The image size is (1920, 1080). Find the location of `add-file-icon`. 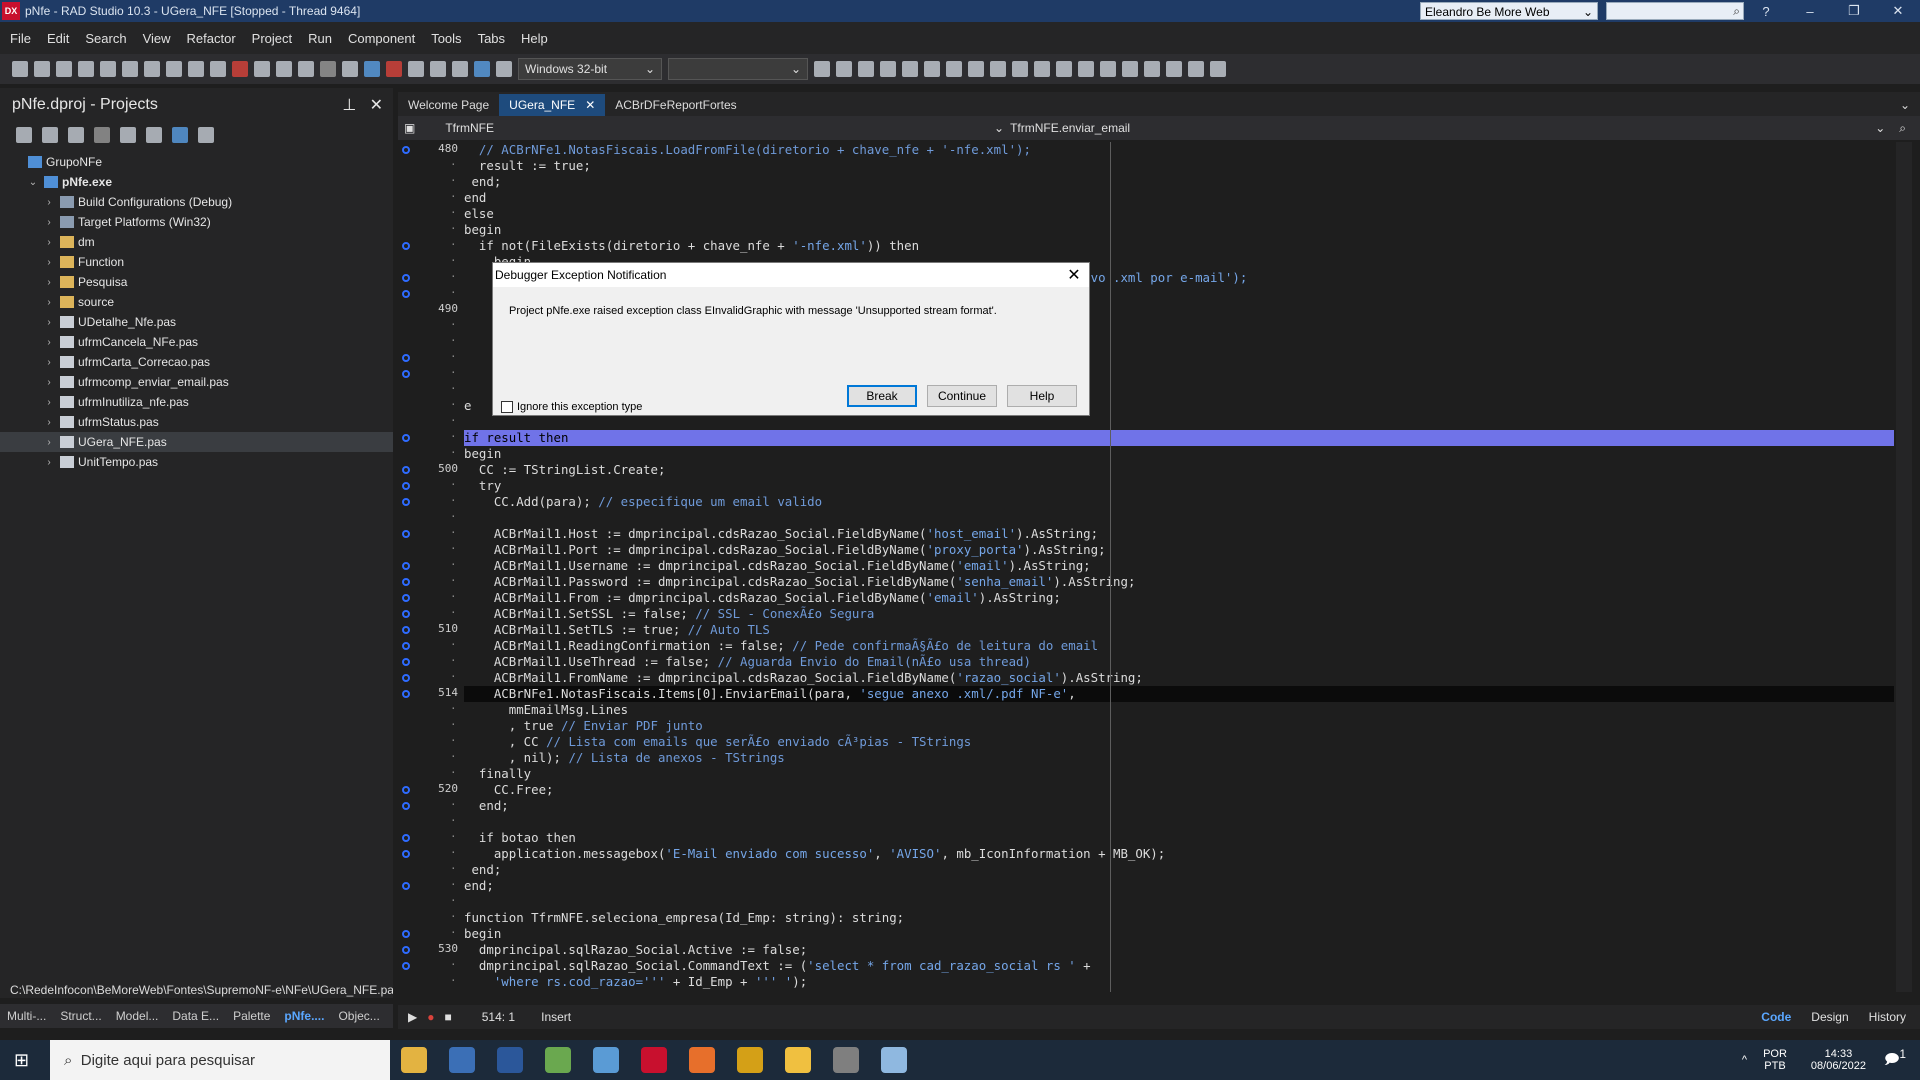

add-file-icon is located at coordinates (196, 69).